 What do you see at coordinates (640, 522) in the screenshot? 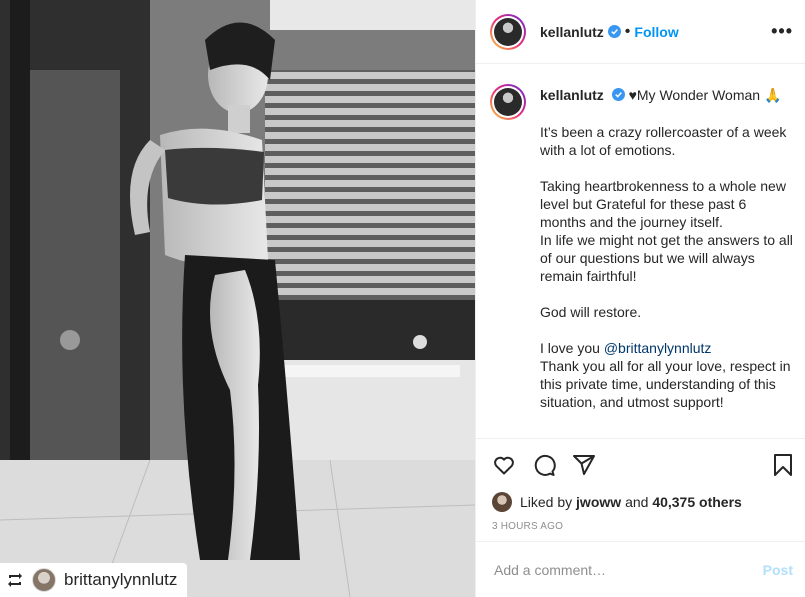
I see `post-timestamp: 3 HOURS AGO` at bounding box center [640, 522].